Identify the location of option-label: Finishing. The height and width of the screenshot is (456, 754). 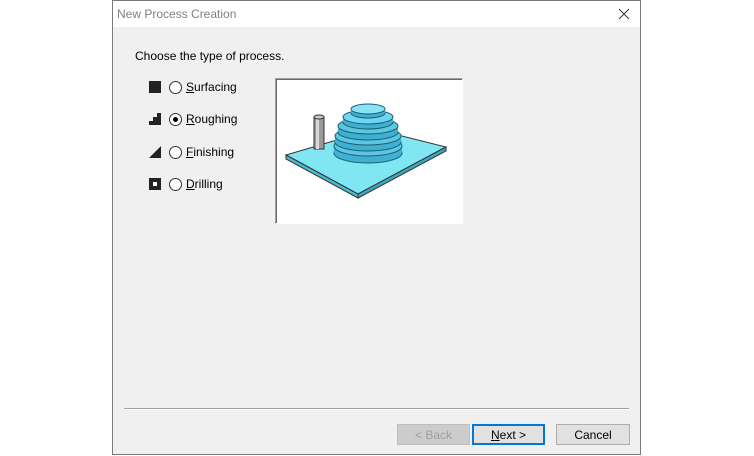
(210, 152).